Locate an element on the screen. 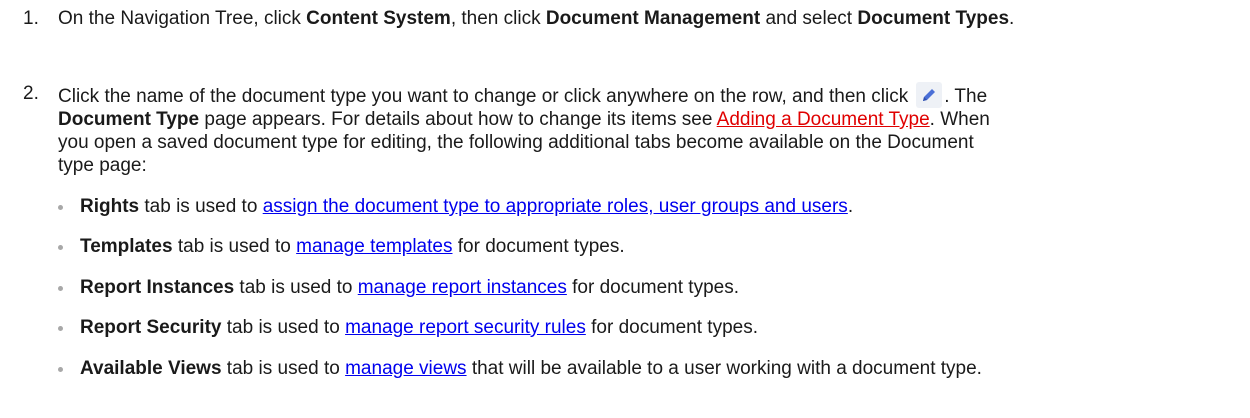 Image resolution: width=1250 pixels, height=418 pixels. step-text: . is located at coordinates (1012, 18).